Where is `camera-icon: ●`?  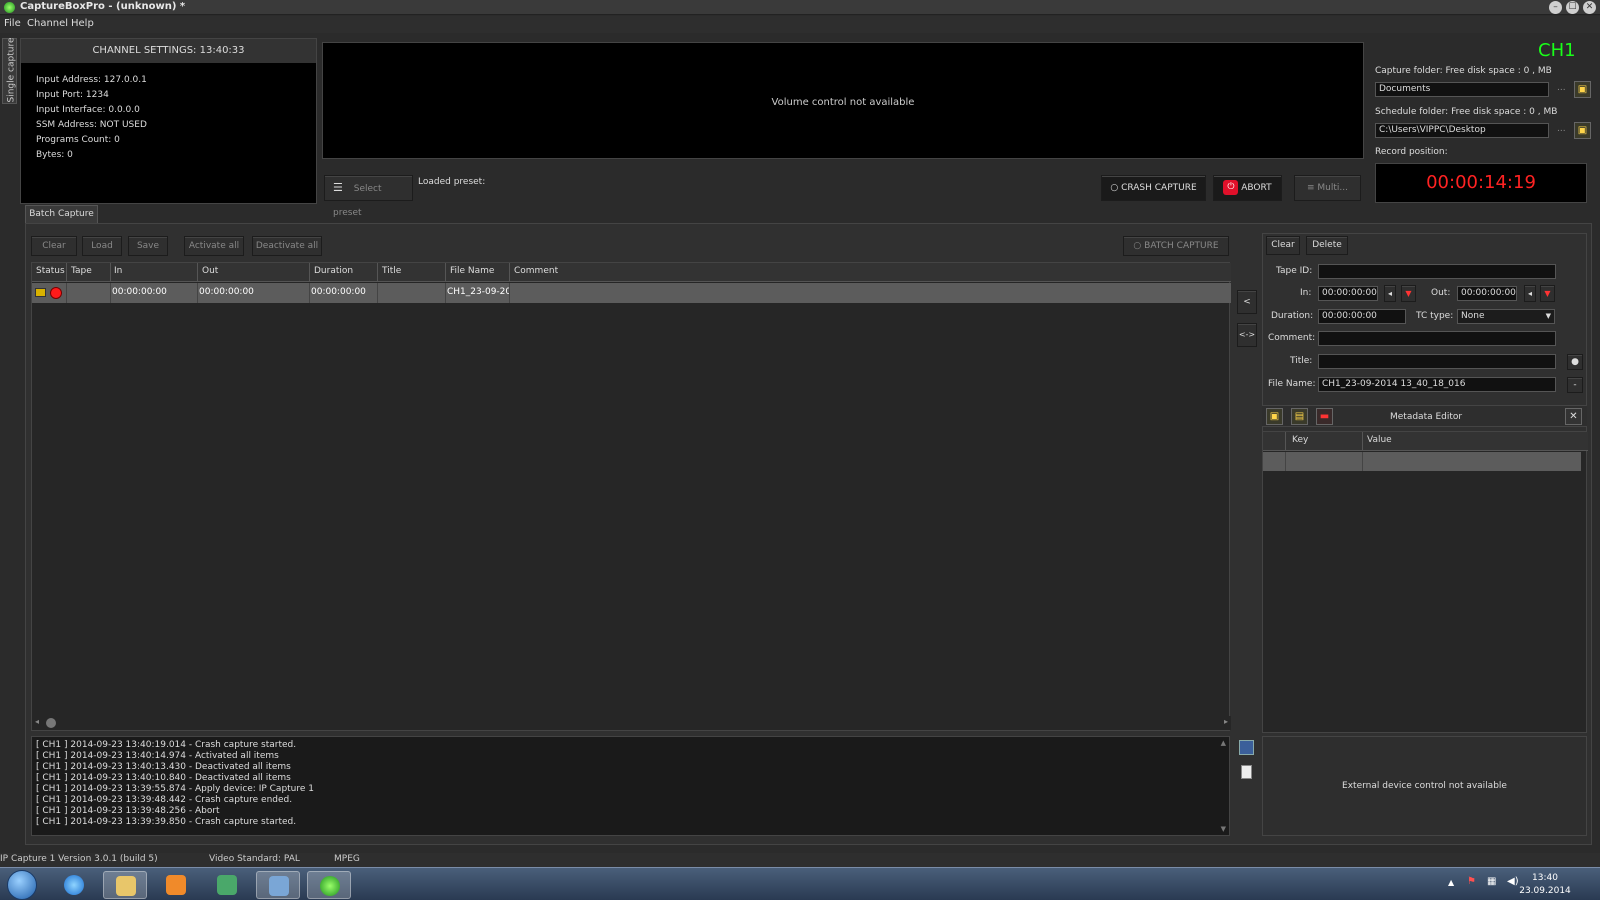 camera-icon: ● is located at coordinates (1575, 362).